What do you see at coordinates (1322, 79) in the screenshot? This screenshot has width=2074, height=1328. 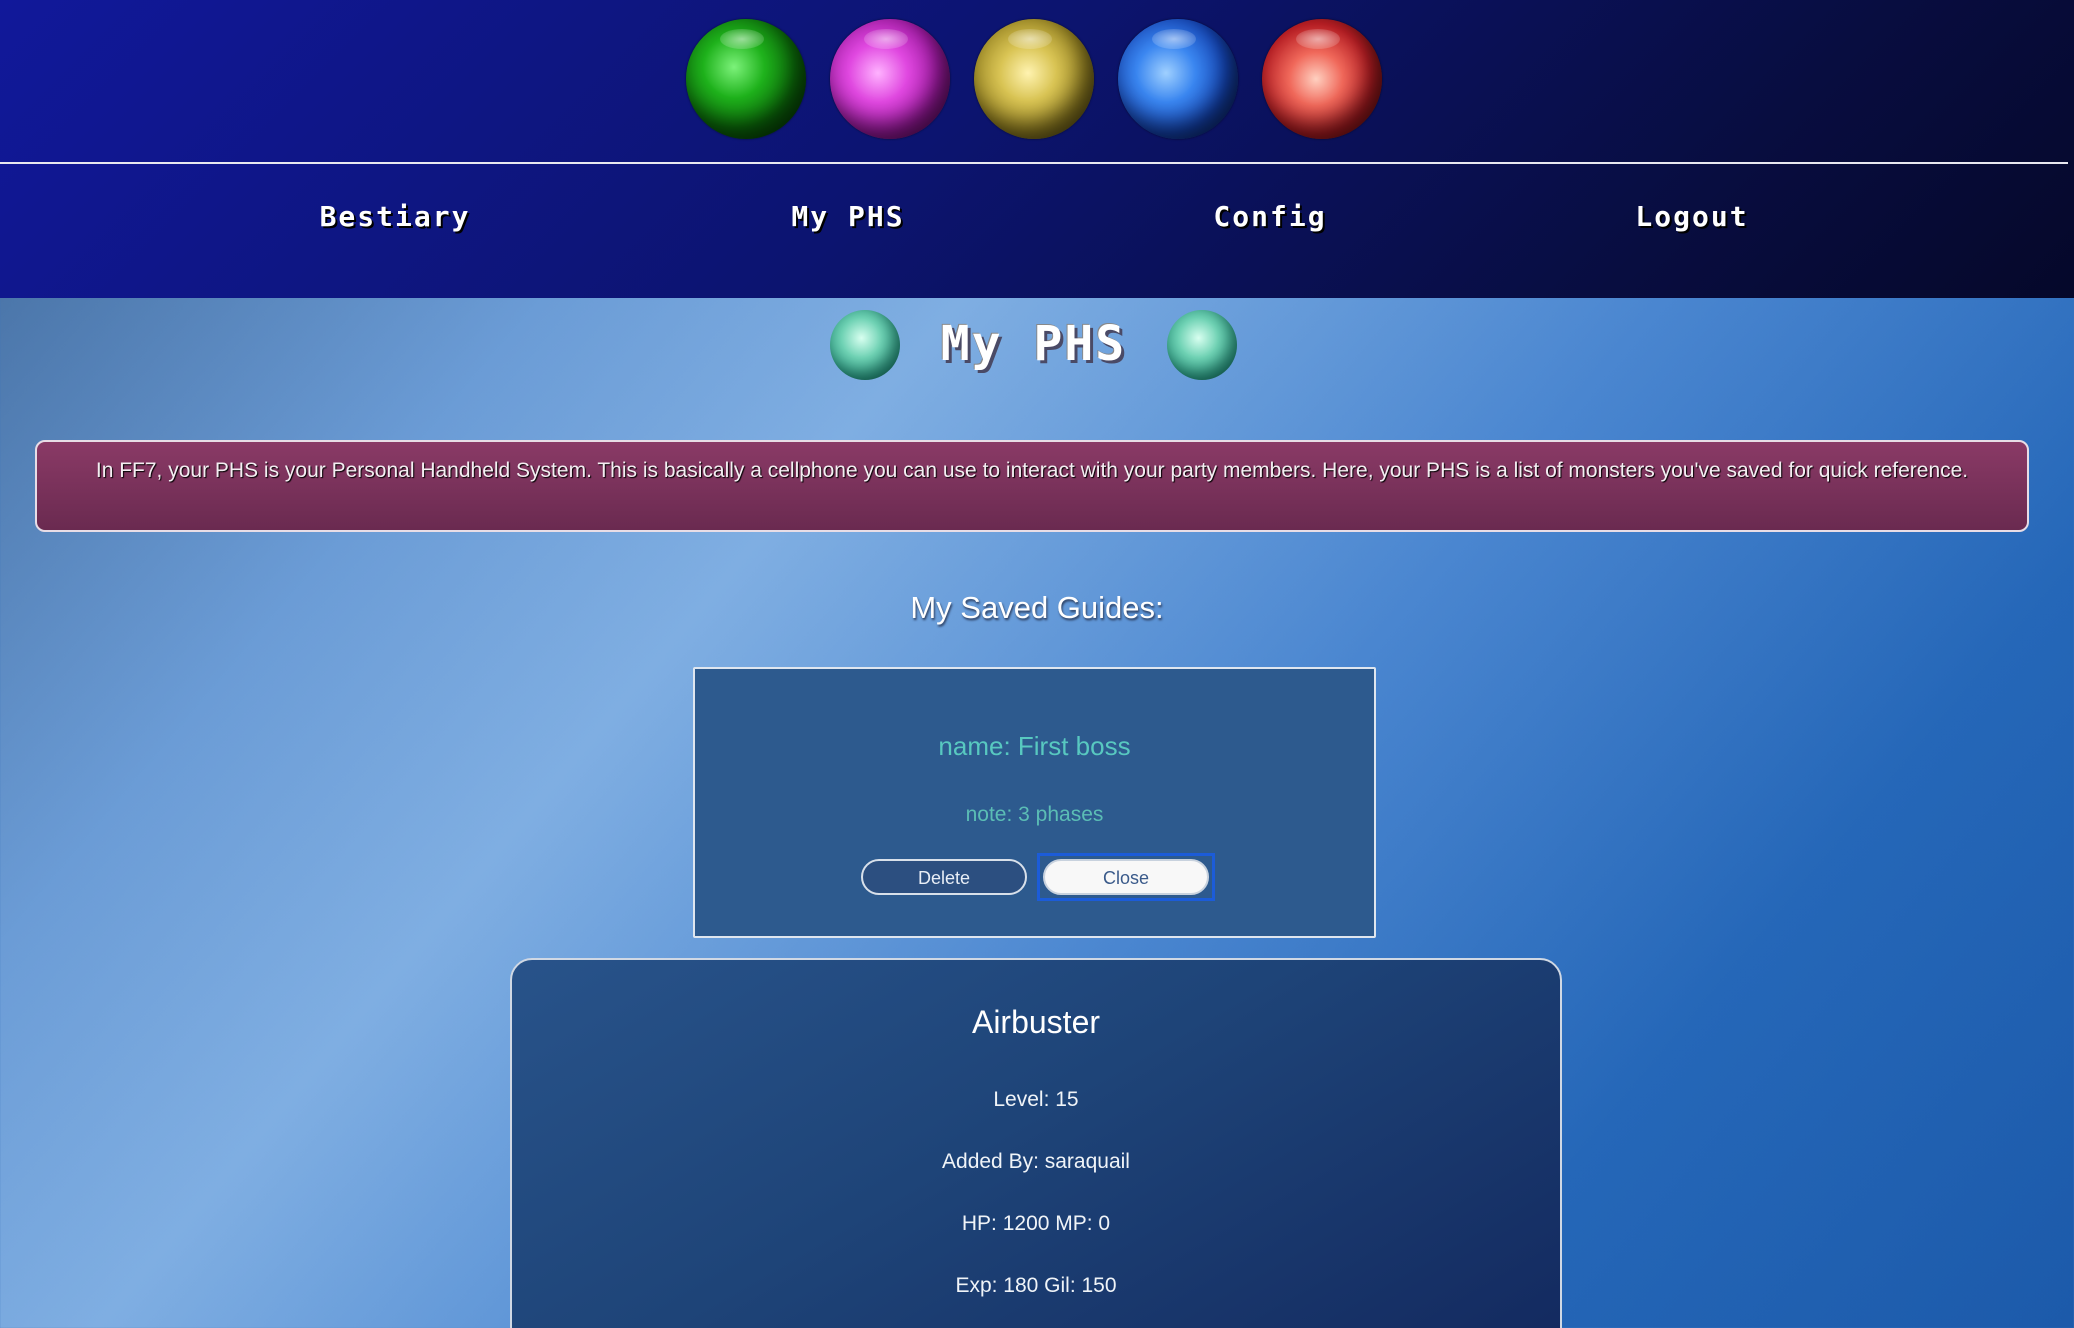 I see `red-materia-icon` at bounding box center [1322, 79].